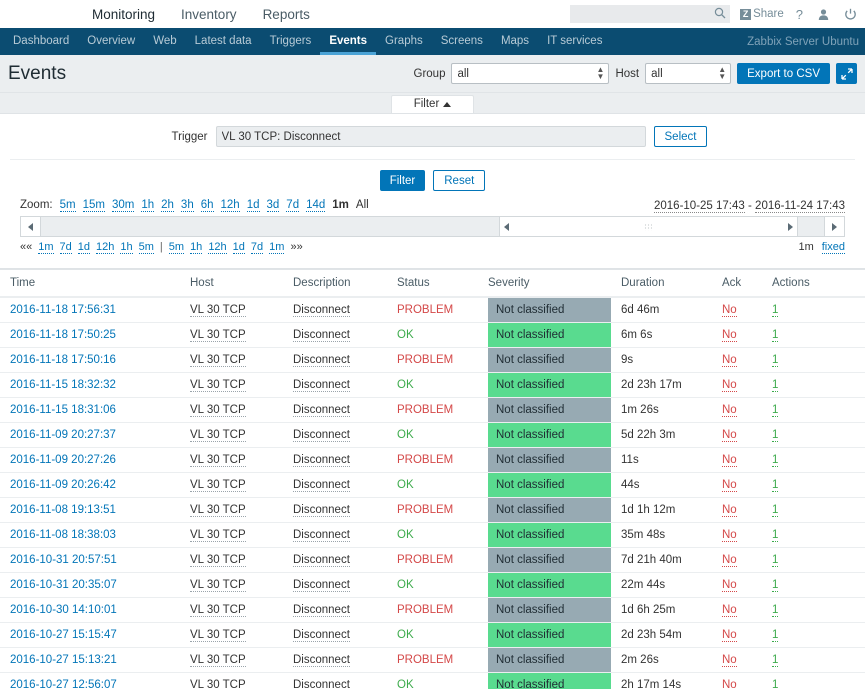 This screenshot has height=689, width=865. I want to click on event-time-link: 2016-10-31 20:35:07, so click(63, 585).